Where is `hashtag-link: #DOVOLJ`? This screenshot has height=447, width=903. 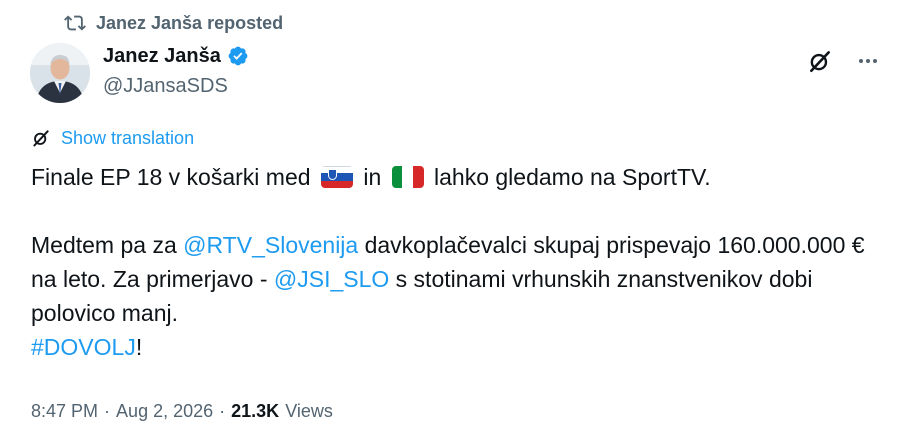 hashtag-link: #DOVOLJ is located at coordinates (83, 347).